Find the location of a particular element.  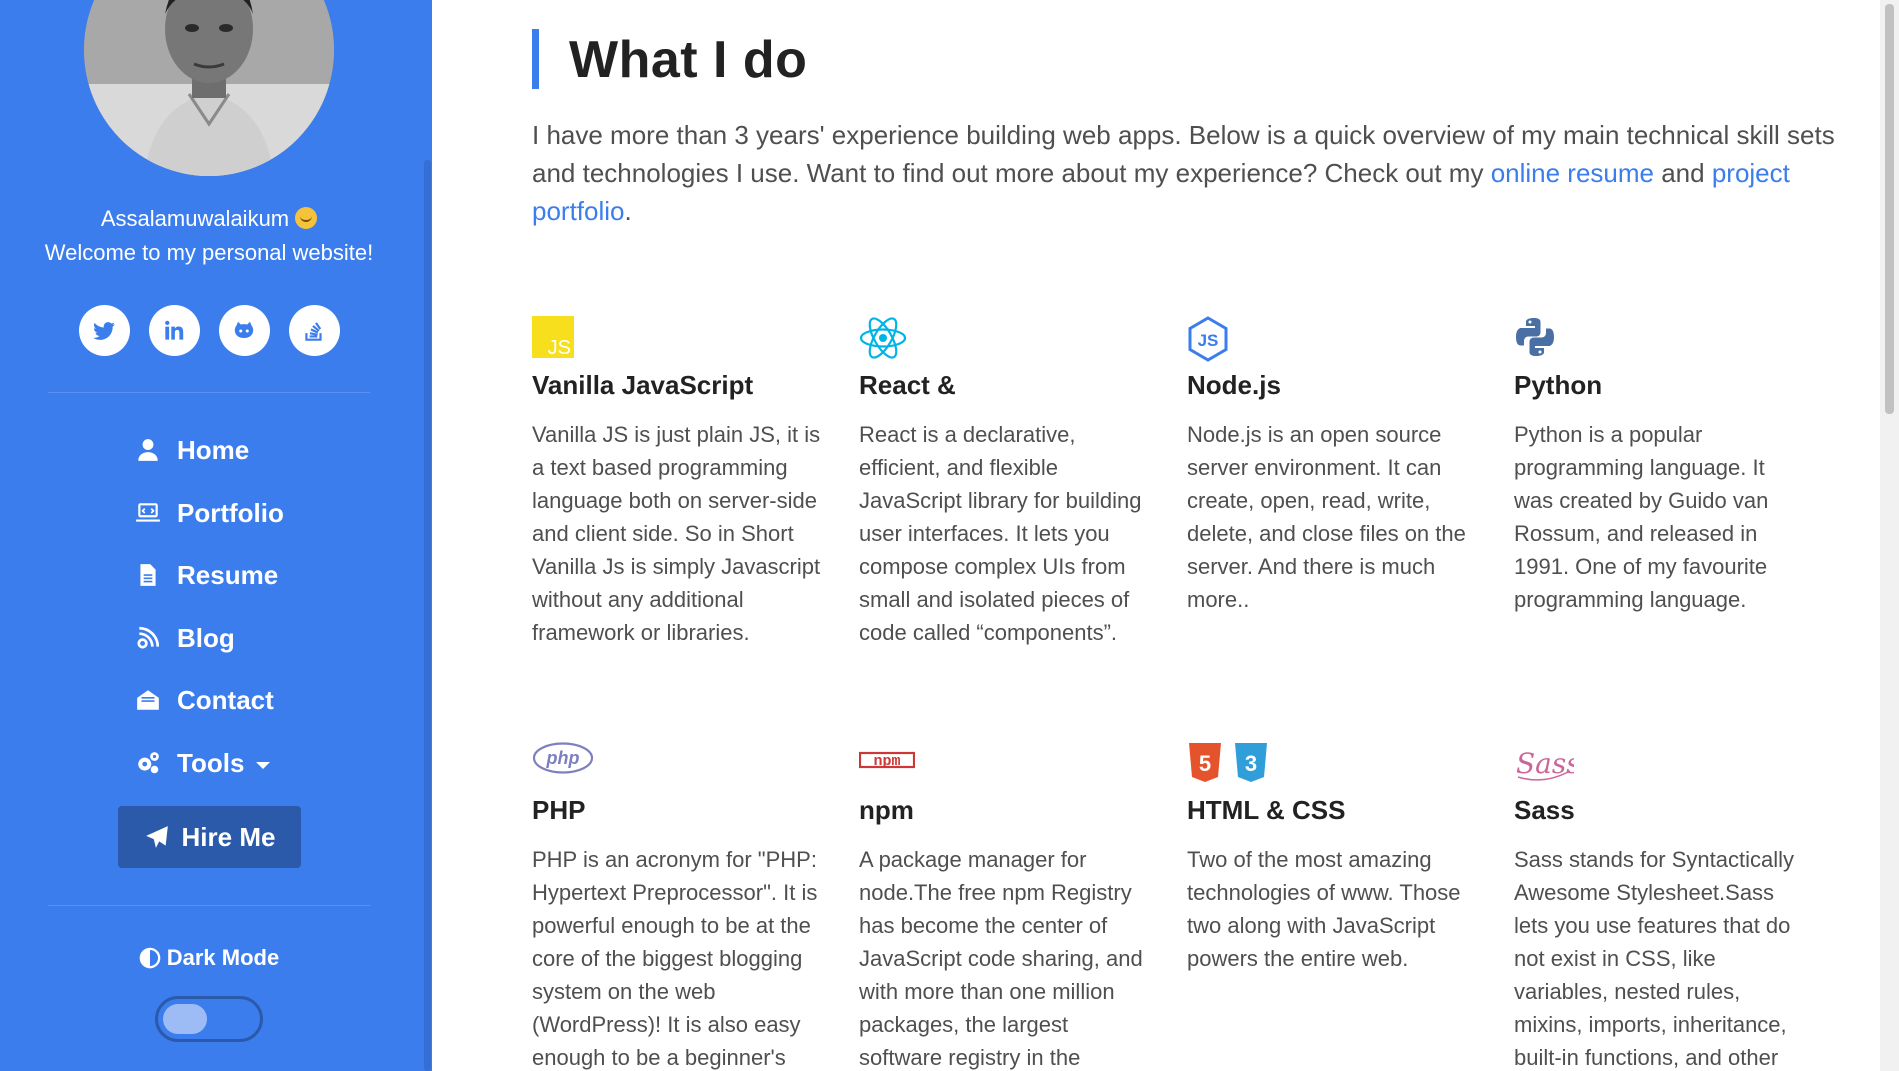

profile-photo is located at coordinates (209, 88).